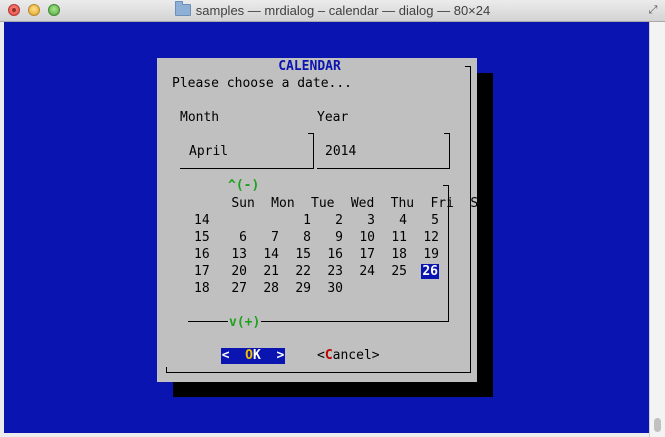 This screenshot has width=665, height=437. I want to click on fullscreen-icon: ⤢, so click(653, 10).